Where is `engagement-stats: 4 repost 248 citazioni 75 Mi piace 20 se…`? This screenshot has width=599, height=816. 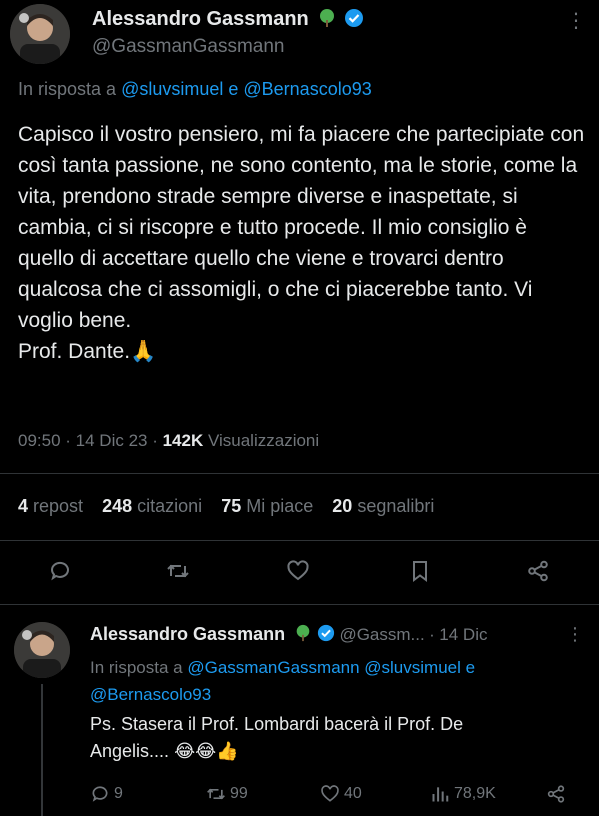
engagement-stats: 4 repost 248 citazioni 75 Mi piace 20 se… is located at coordinates (233, 506).